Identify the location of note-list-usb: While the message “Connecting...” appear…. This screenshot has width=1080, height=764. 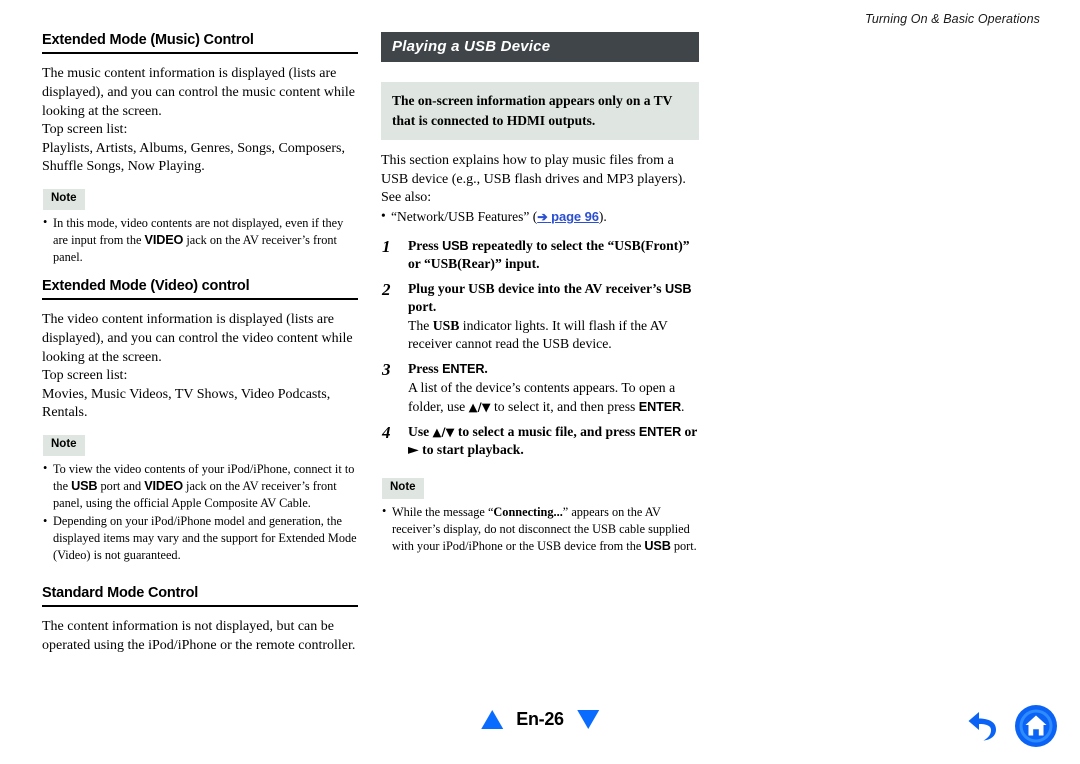
(540, 529).